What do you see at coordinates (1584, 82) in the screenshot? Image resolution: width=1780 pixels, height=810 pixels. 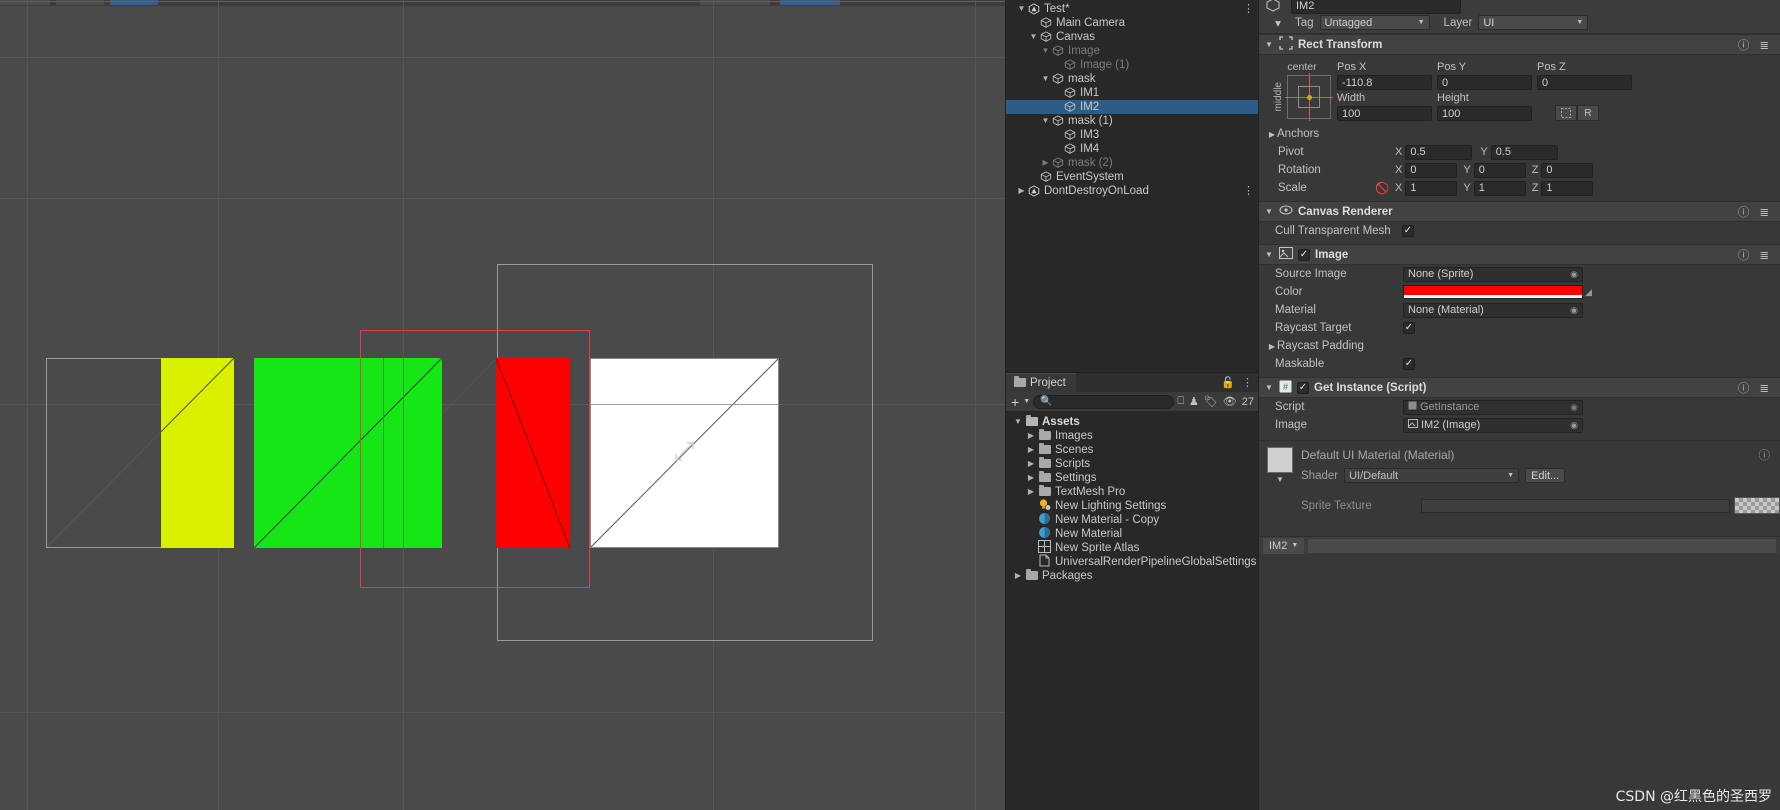 I see `pos-z-field: 0` at bounding box center [1584, 82].